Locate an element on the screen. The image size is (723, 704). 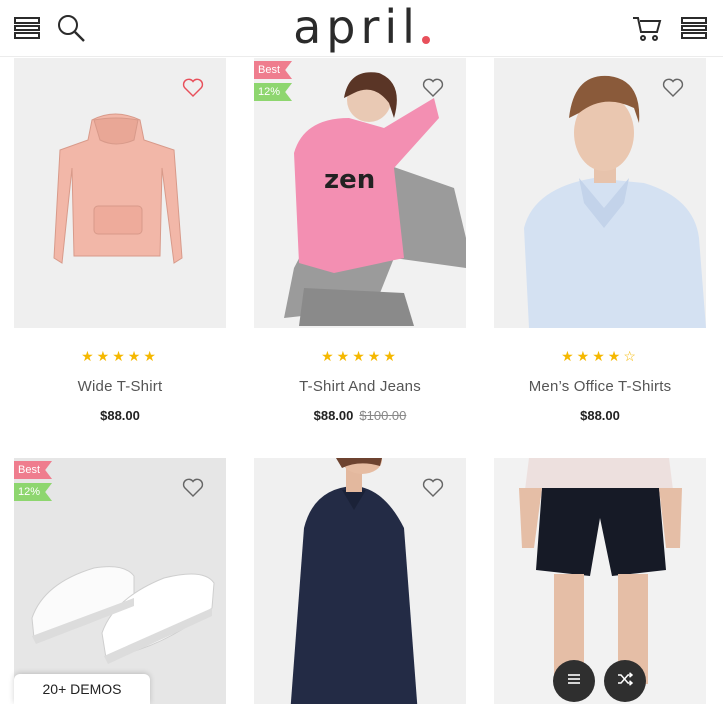
shuffle-icon is located at coordinates (625, 681).